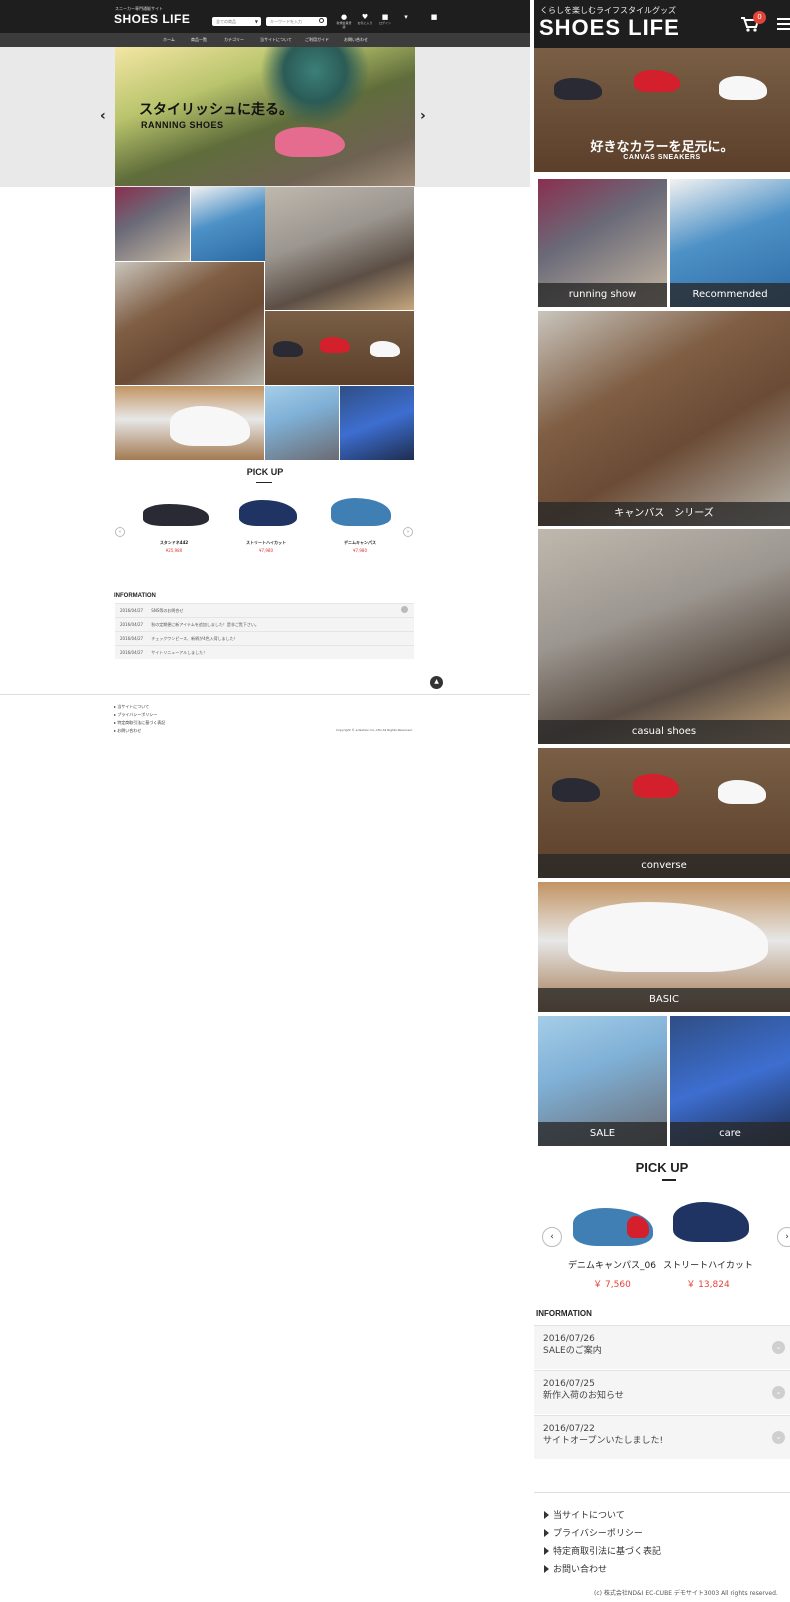 The image size is (790, 1602). Describe the element at coordinates (264, 624) in the screenshot. I see `news-item: 2016/04/27 秋の定期便に新アイテムを追加しました！是非ご覧下さい。` at that location.